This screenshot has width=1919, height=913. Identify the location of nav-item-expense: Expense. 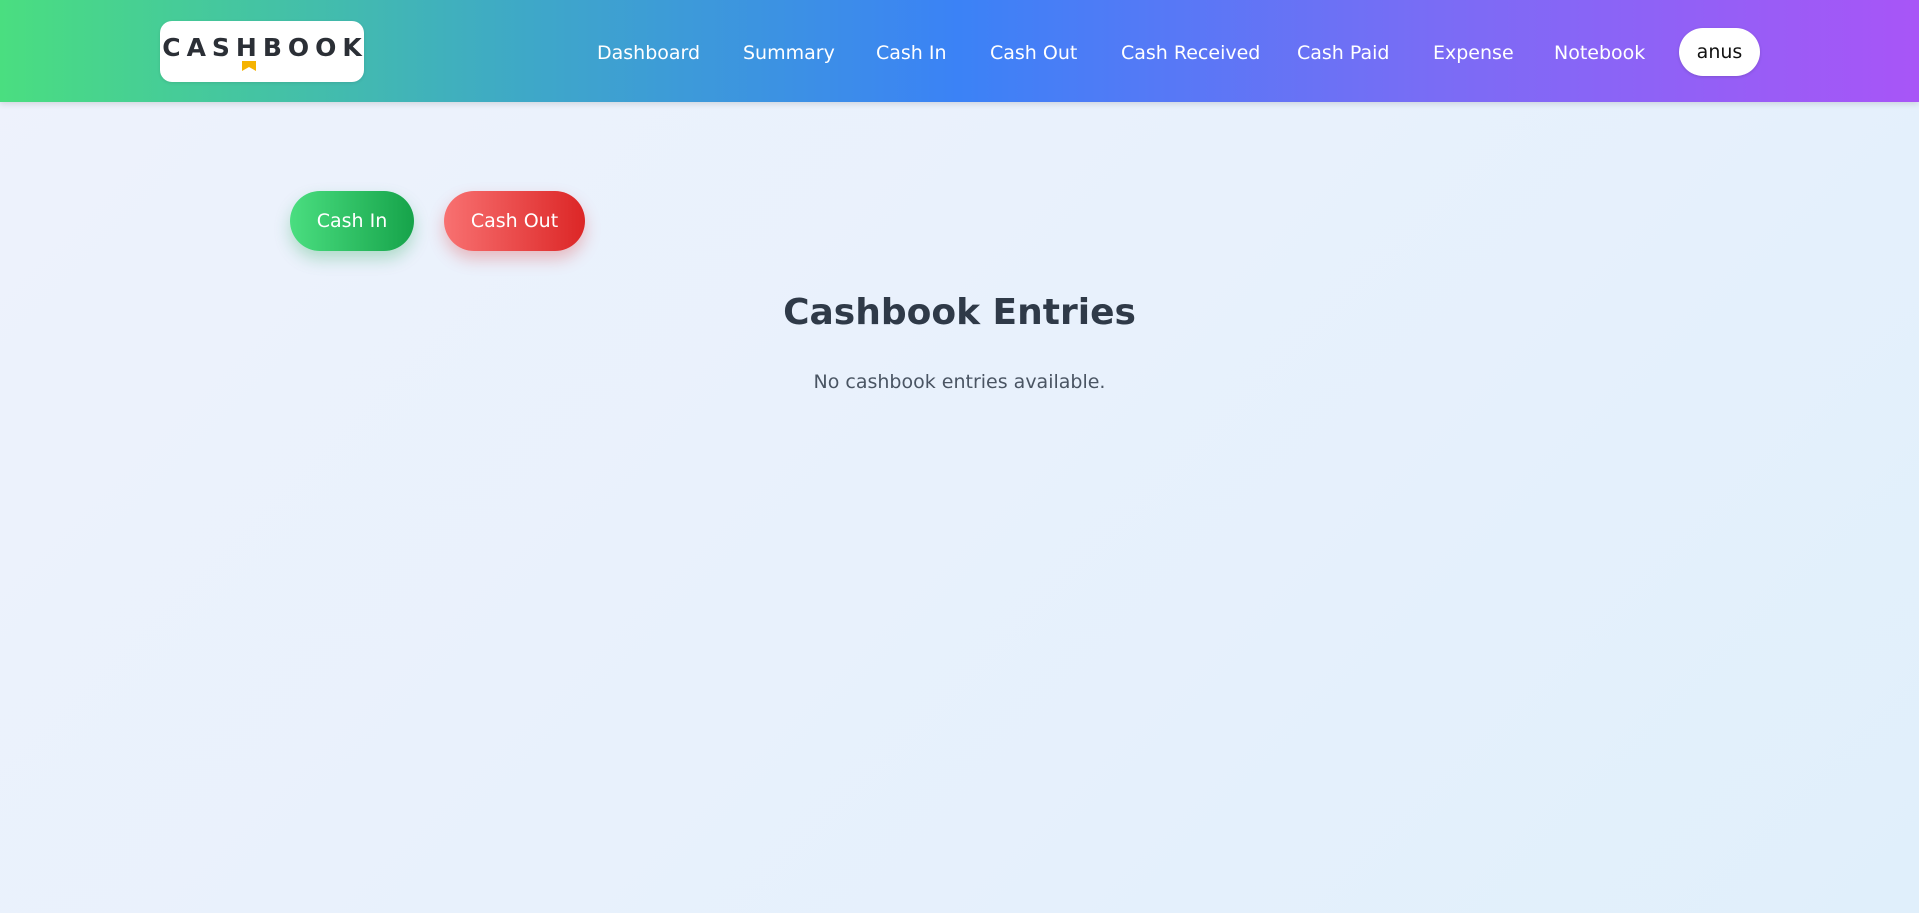
(1473, 53).